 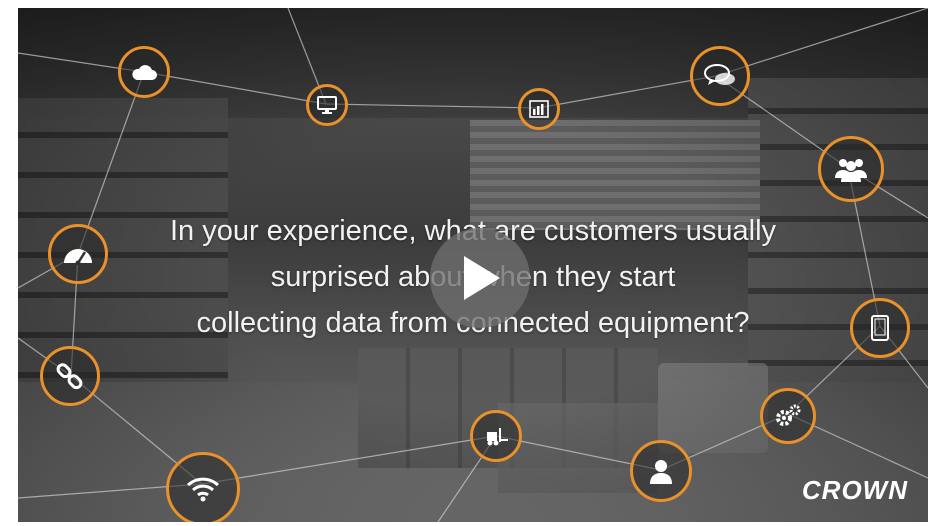 I want to click on users-group-icon, so click(x=851, y=169).